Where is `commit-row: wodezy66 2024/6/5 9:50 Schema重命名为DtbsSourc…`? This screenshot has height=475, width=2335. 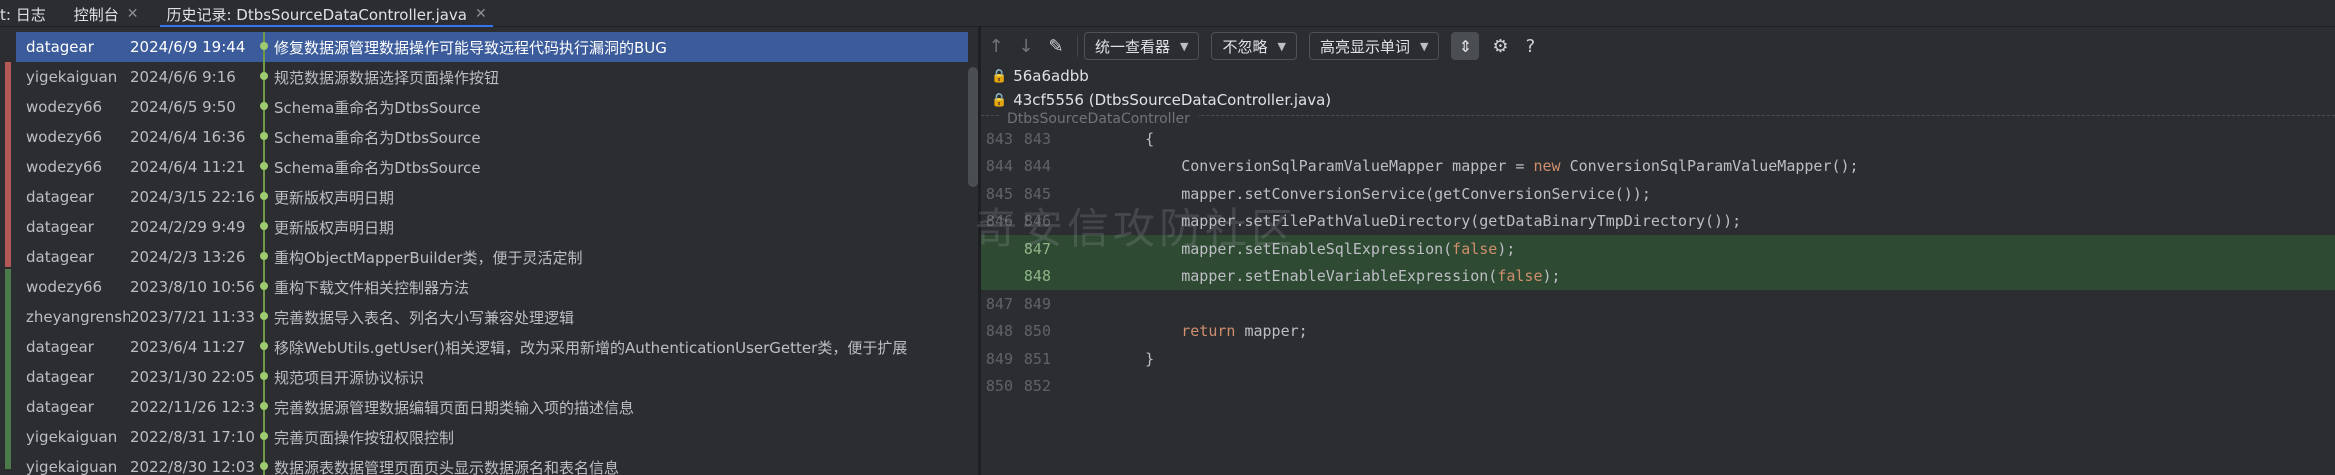 commit-row: wodezy66 2024/6/5 9:50 Schema重命名为DtbsSourc… is located at coordinates (492, 107).